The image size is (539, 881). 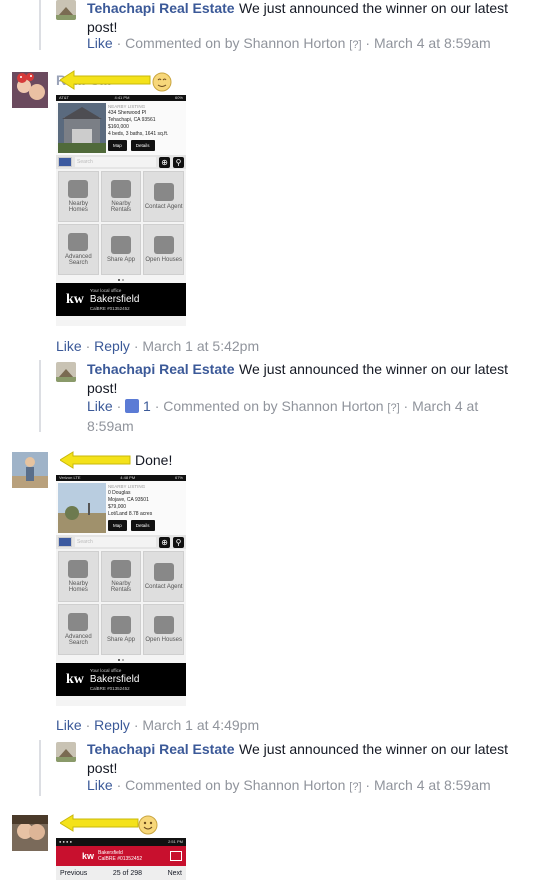 I want to click on envelope-icon, so click(x=120, y=245).